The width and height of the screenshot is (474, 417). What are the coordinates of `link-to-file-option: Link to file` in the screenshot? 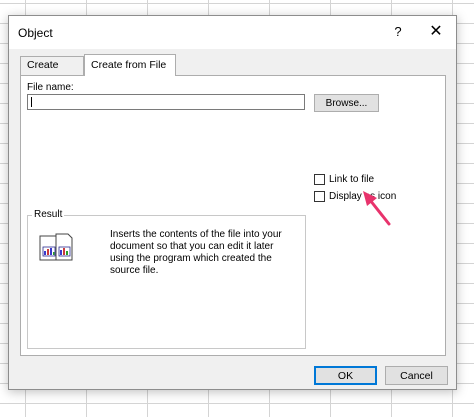 It's located at (344, 179).